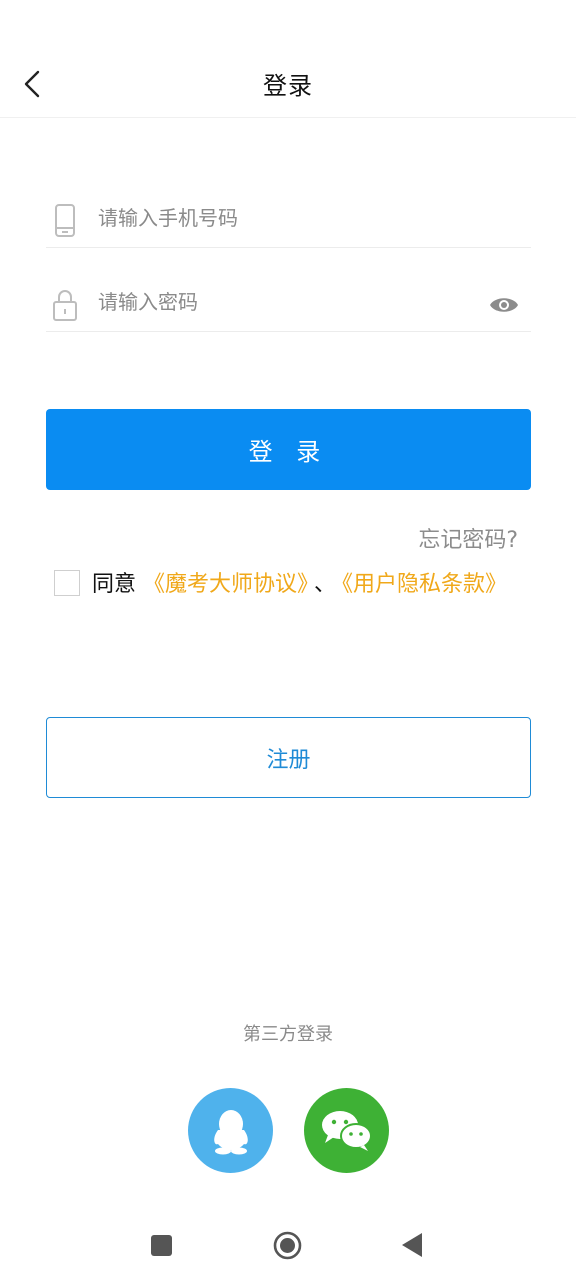 The width and height of the screenshot is (576, 1280). What do you see at coordinates (468, 538) in the screenshot?
I see `forgot-password-link: 忘记密码?` at bounding box center [468, 538].